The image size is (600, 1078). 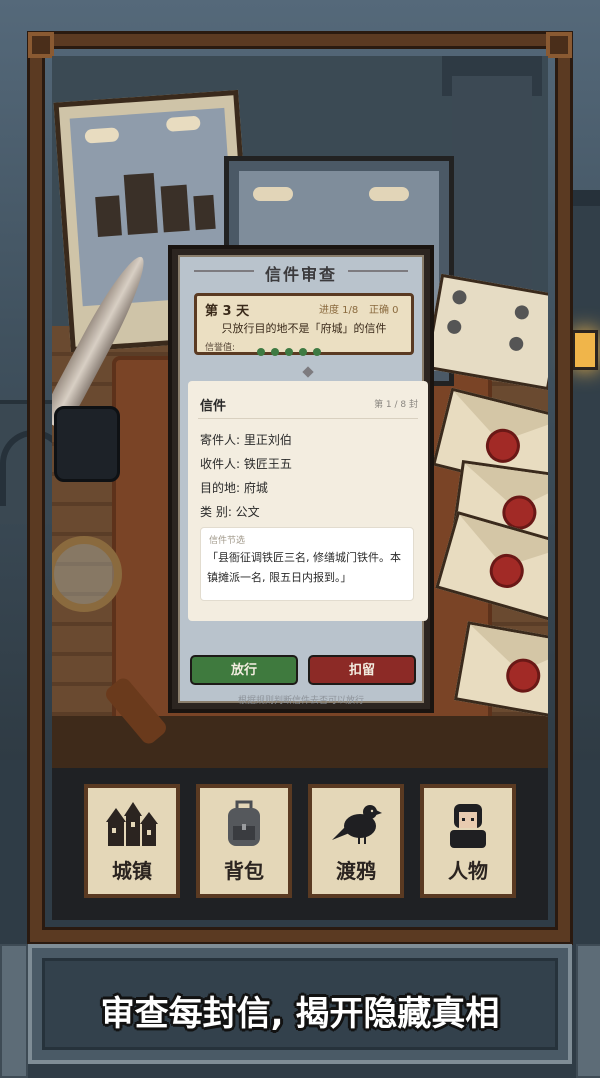 What do you see at coordinates (244, 670) in the screenshot?
I see `pass-button: 放行` at bounding box center [244, 670].